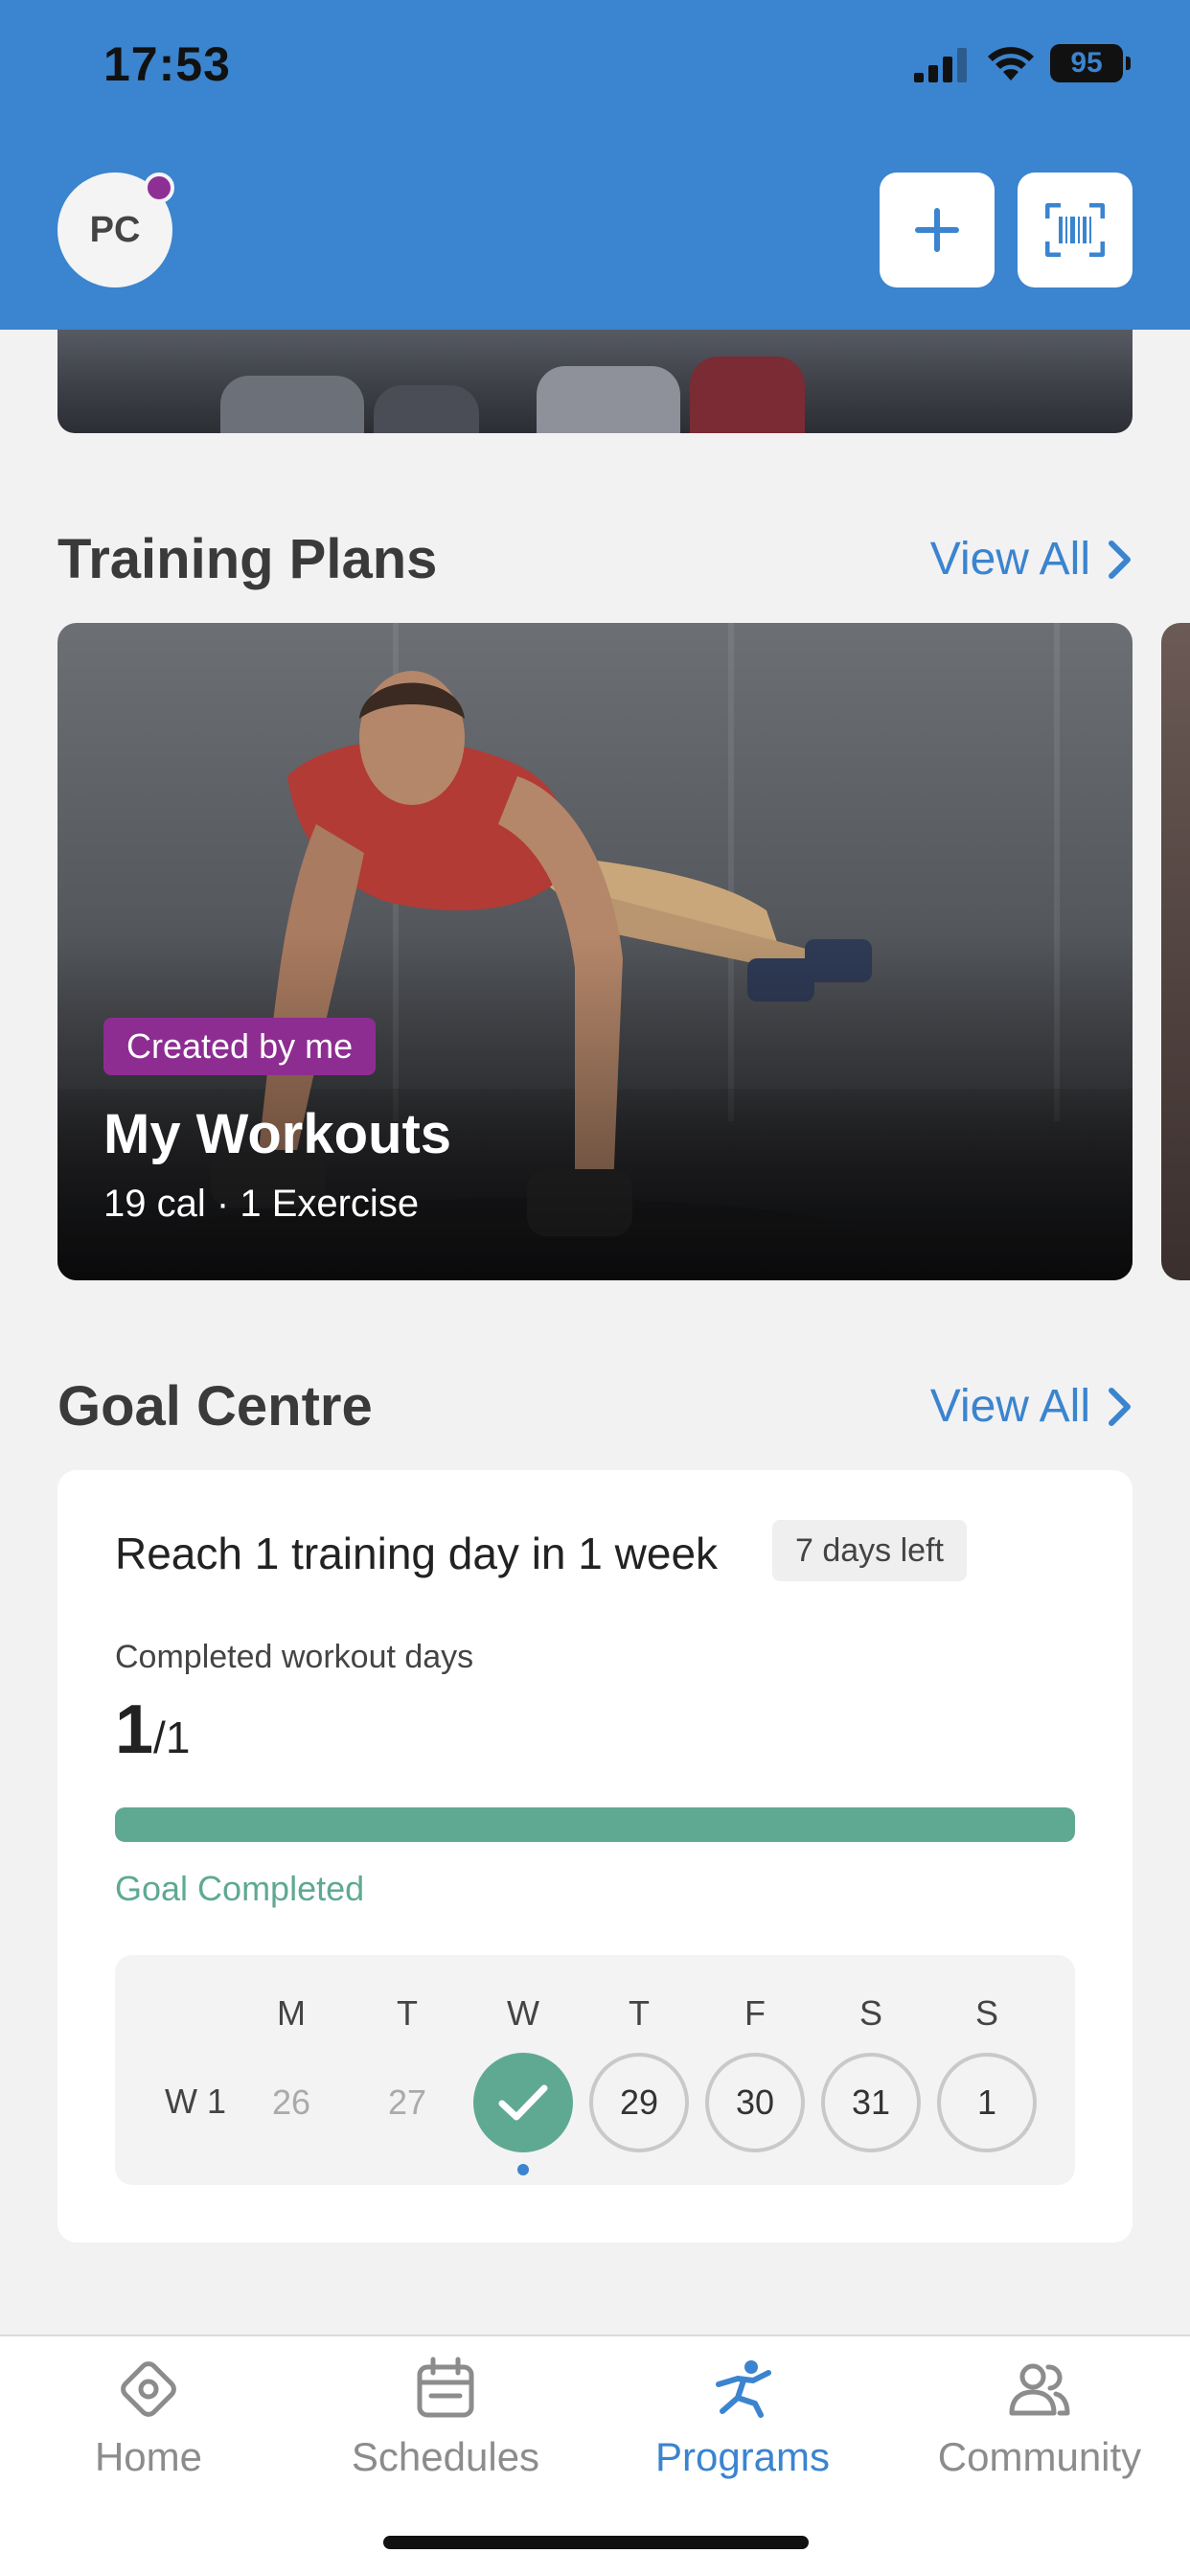 This screenshot has width=1190, height=2576. What do you see at coordinates (407, 2102) in the screenshot?
I see `calendar-day: 27` at bounding box center [407, 2102].